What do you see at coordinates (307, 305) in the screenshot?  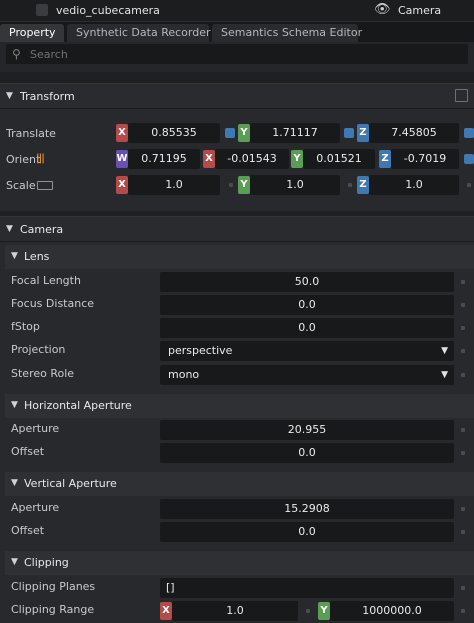 I see `focus-distance-field: 0.0` at bounding box center [307, 305].